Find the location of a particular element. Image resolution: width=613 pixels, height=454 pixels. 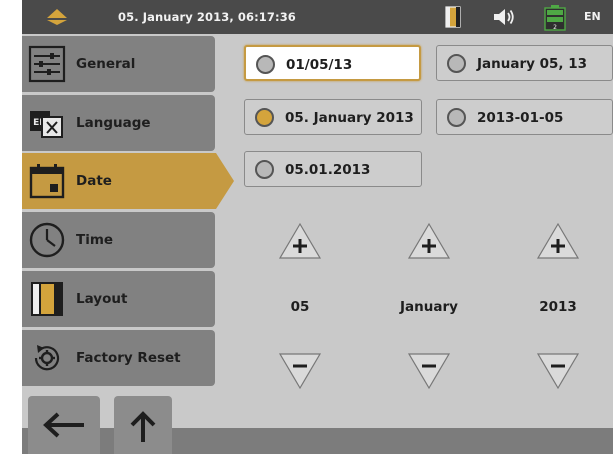

sliders-icon is located at coordinates (47, 64).